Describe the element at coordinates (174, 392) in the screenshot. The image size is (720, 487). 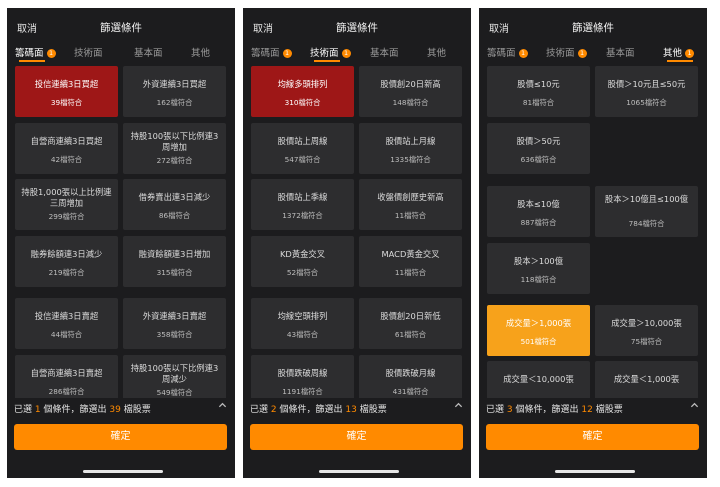
I see `match-count: 549檔符合` at that location.